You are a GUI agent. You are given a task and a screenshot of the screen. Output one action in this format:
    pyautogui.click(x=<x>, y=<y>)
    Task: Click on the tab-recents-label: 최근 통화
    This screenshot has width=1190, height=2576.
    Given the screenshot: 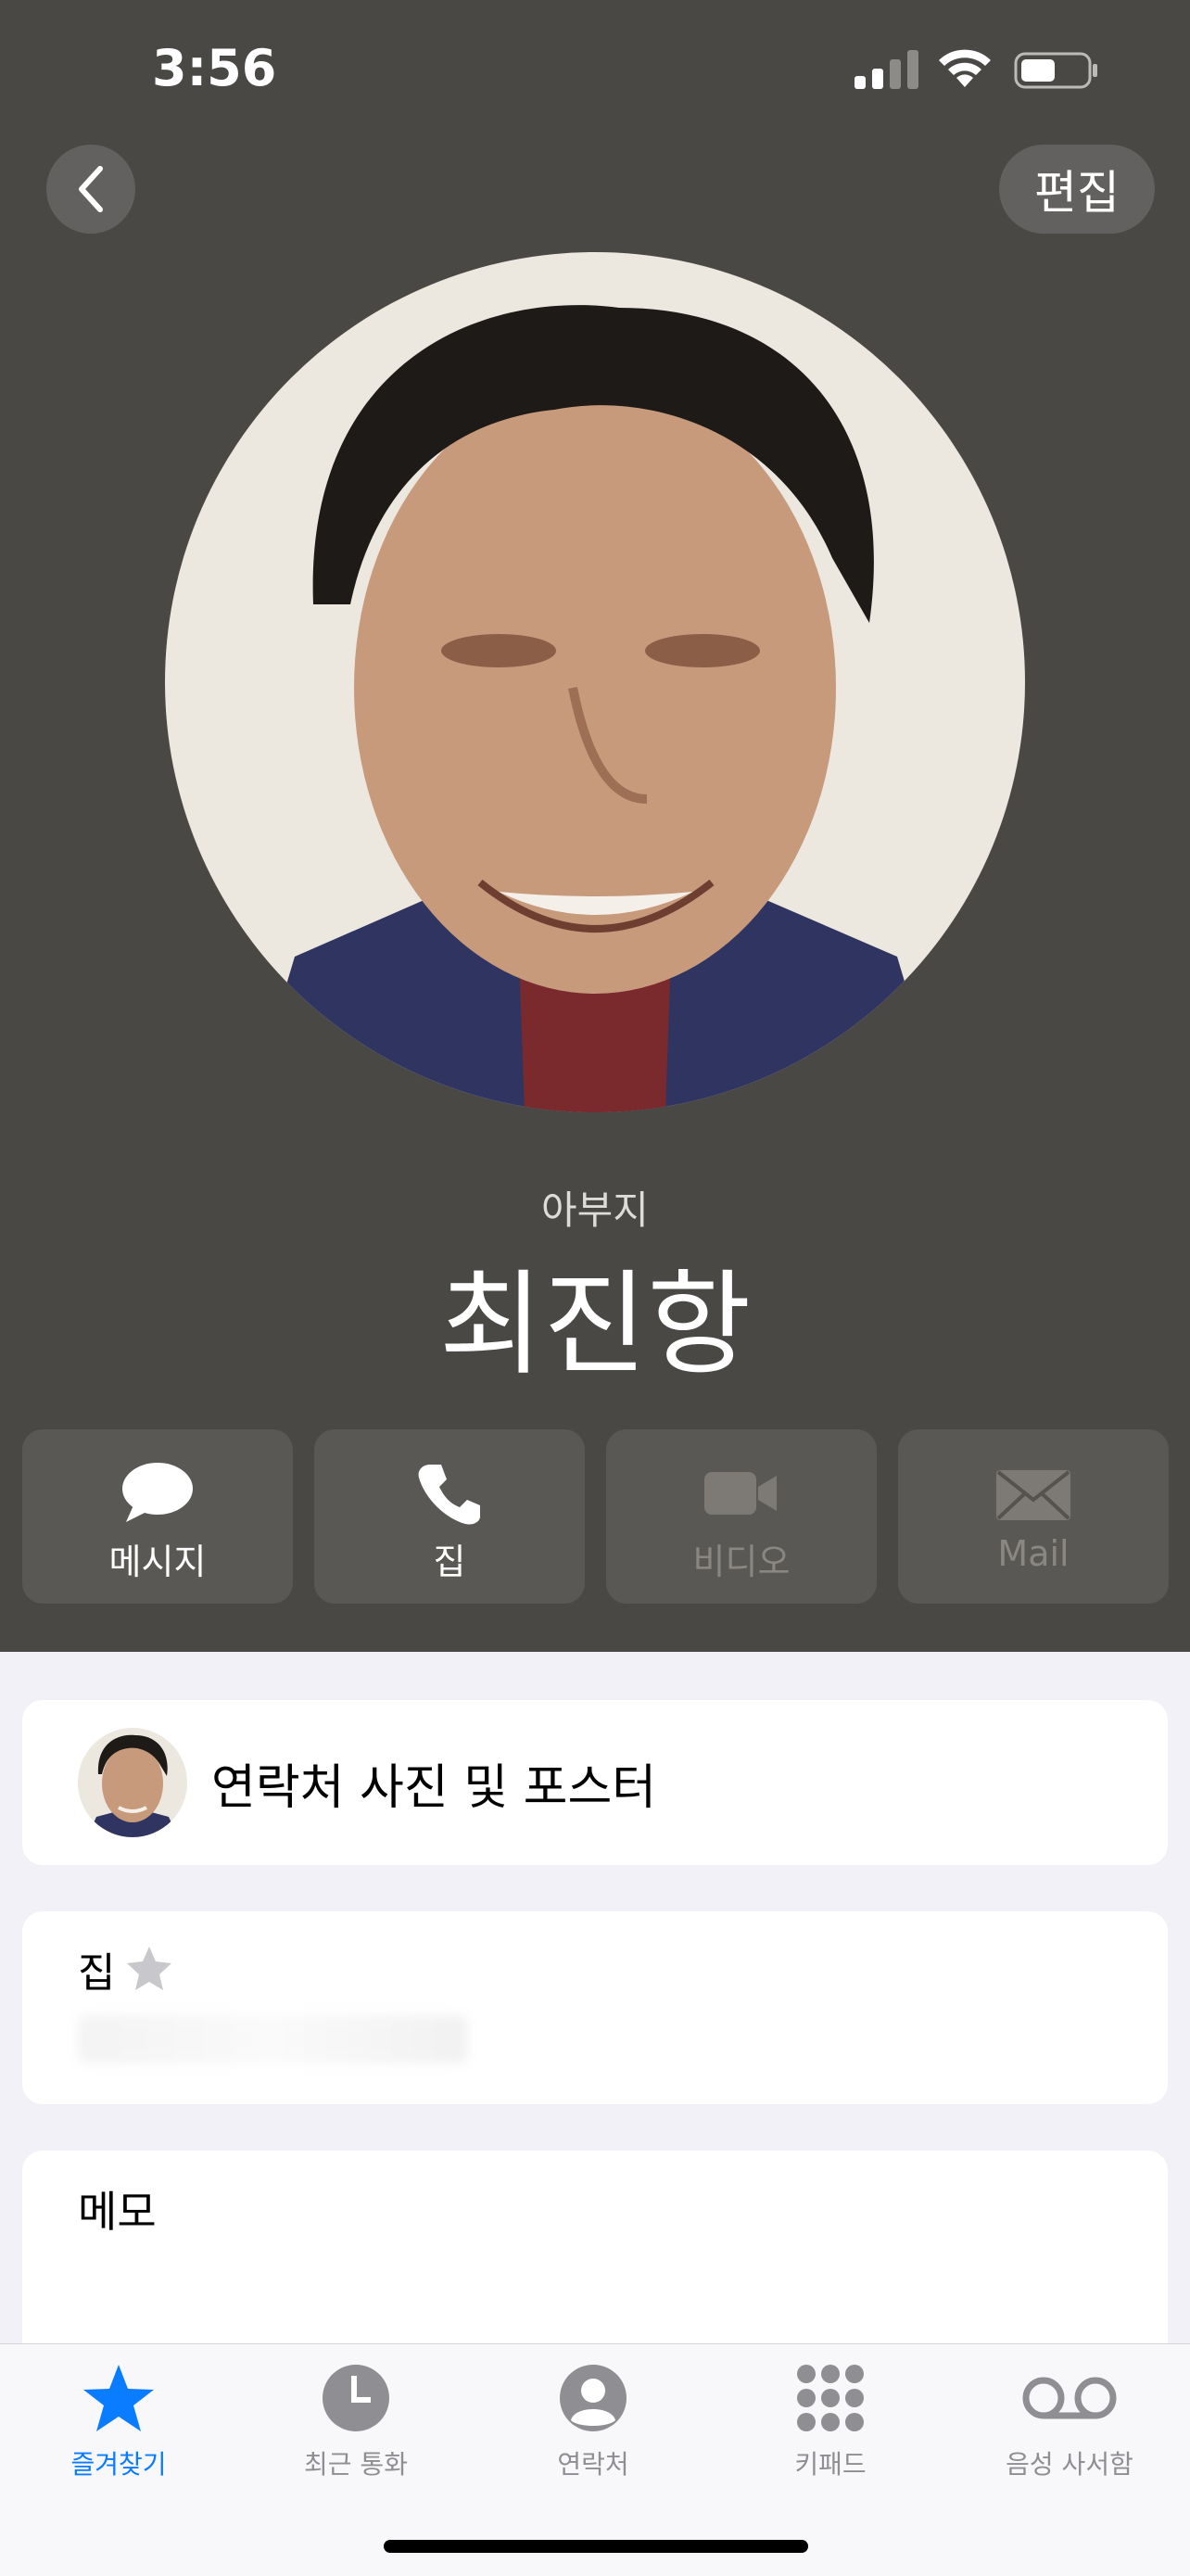 What is the action you would take?
    pyautogui.click(x=356, y=2464)
    